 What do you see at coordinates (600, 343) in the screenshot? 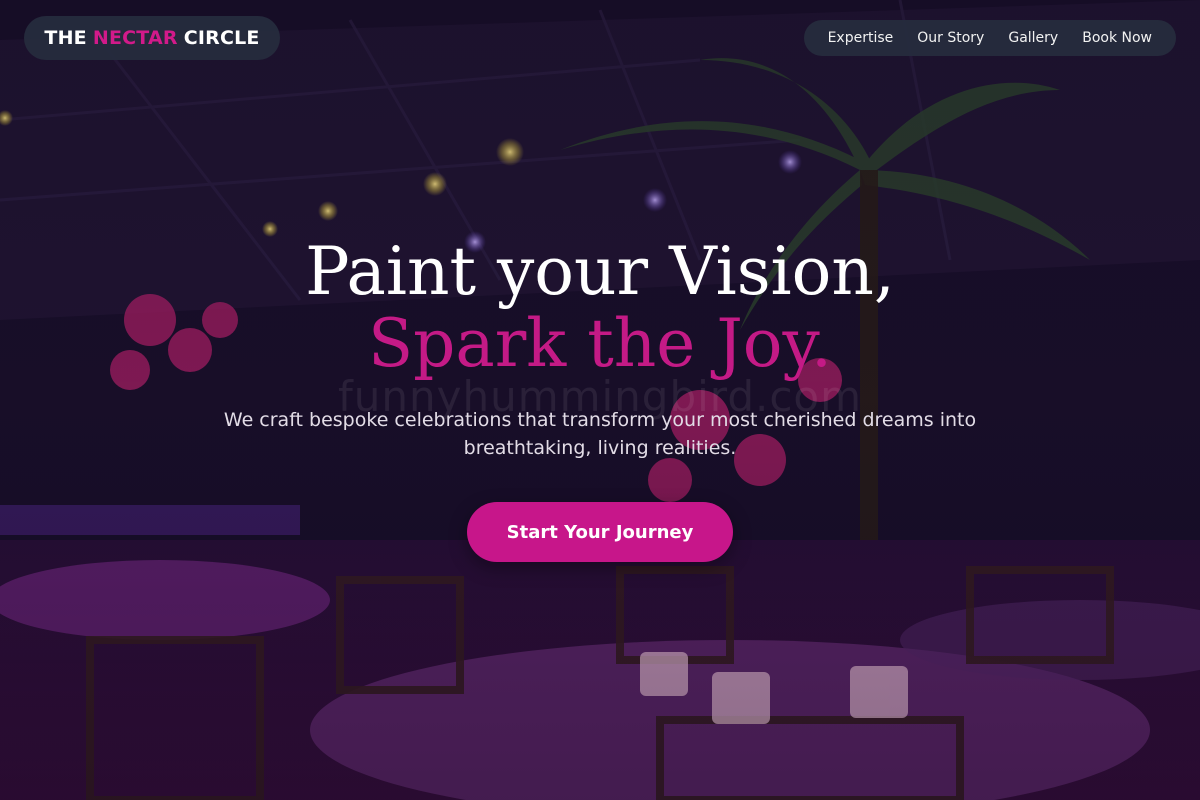
I see `hero-title-line2: Spark the Joy.` at bounding box center [600, 343].